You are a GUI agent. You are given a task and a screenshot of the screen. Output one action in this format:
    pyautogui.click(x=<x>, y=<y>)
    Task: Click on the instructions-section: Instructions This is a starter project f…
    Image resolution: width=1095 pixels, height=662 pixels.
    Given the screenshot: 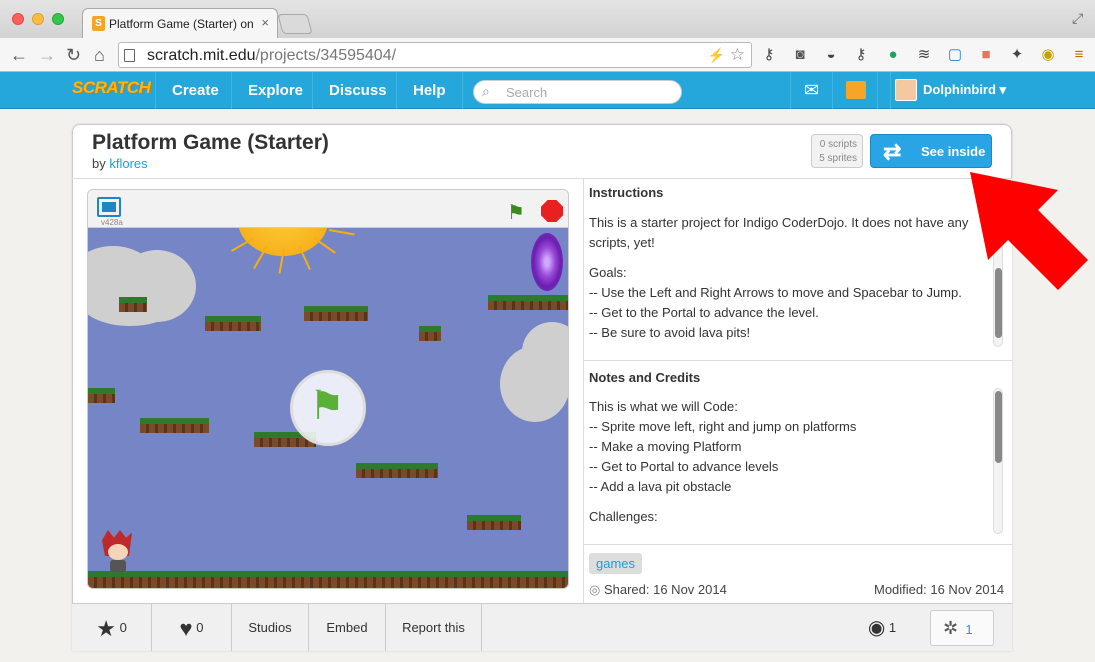 What is the action you would take?
    pyautogui.click(x=798, y=270)
    